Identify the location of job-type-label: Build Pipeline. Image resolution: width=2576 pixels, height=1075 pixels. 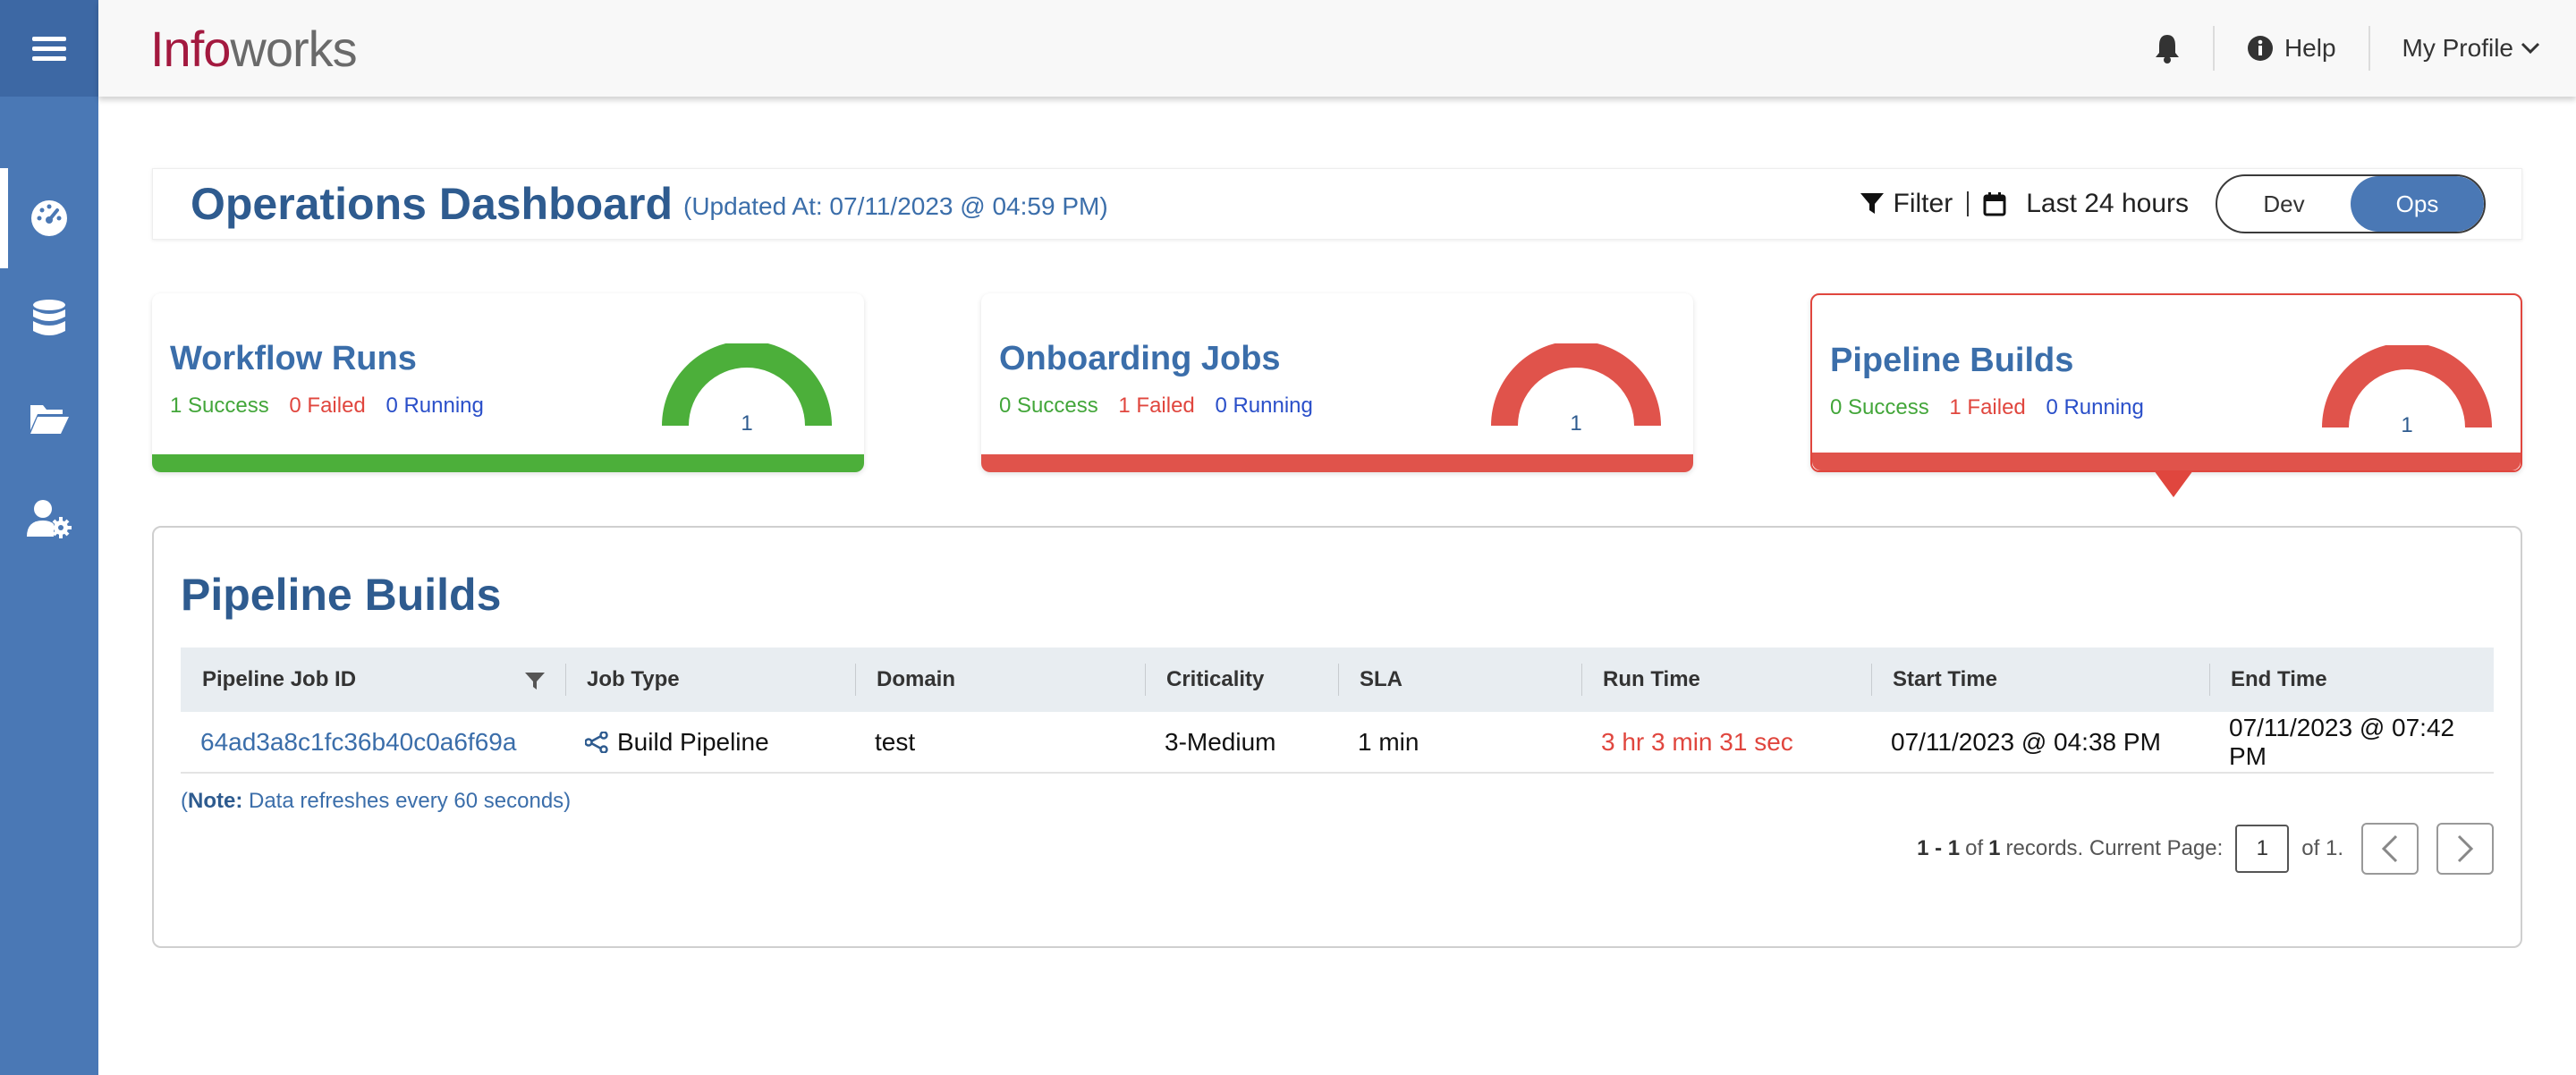
(693, 741).